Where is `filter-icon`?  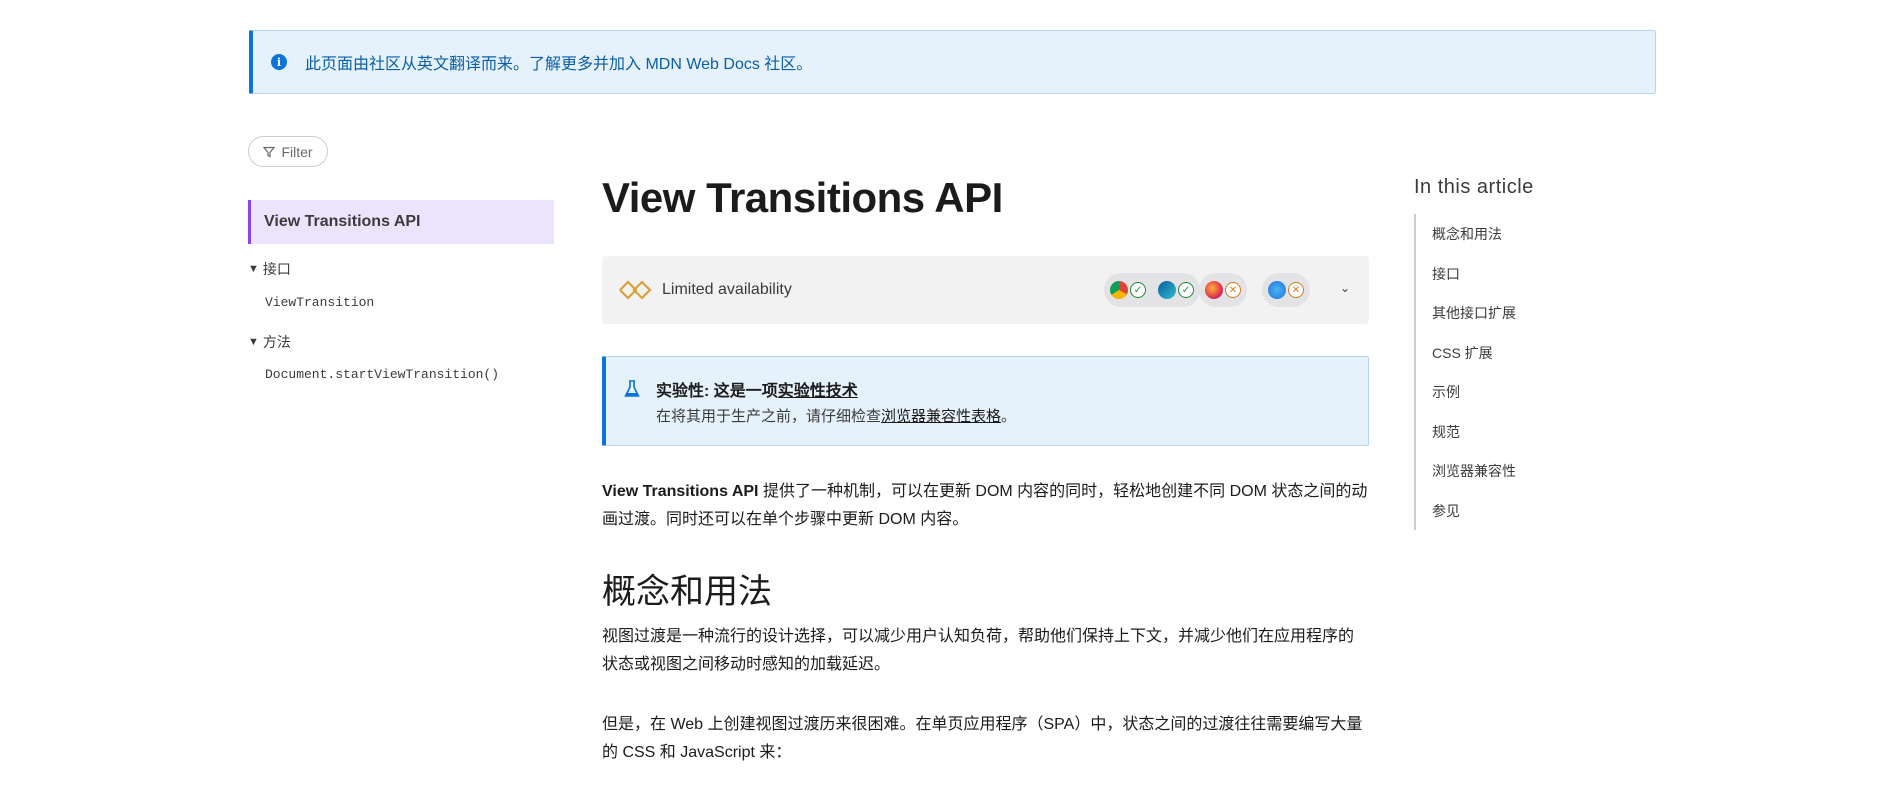 filter-icon is located at coordinates (269, 151).